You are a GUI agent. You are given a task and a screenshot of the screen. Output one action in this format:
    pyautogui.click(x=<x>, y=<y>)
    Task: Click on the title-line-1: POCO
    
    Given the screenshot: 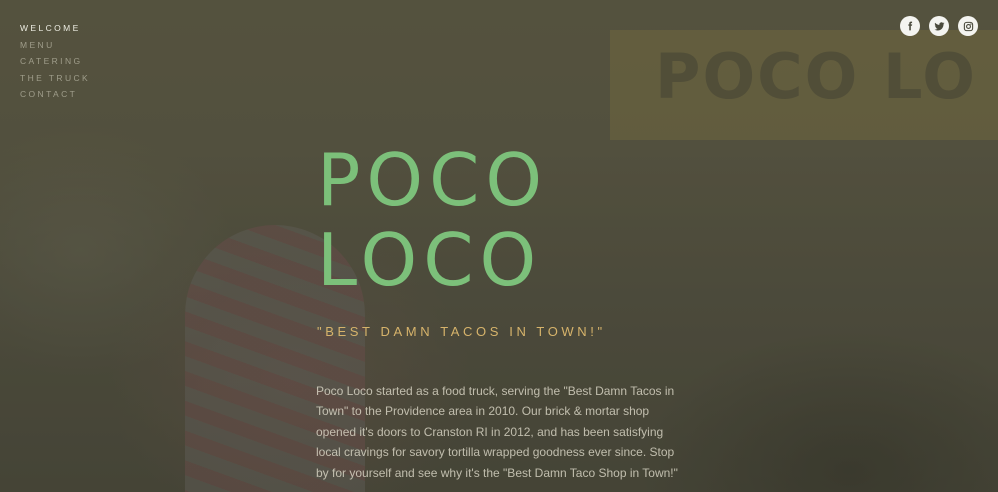 What is the action you would take?
    pyautogui.click(x=433, y=180)
    